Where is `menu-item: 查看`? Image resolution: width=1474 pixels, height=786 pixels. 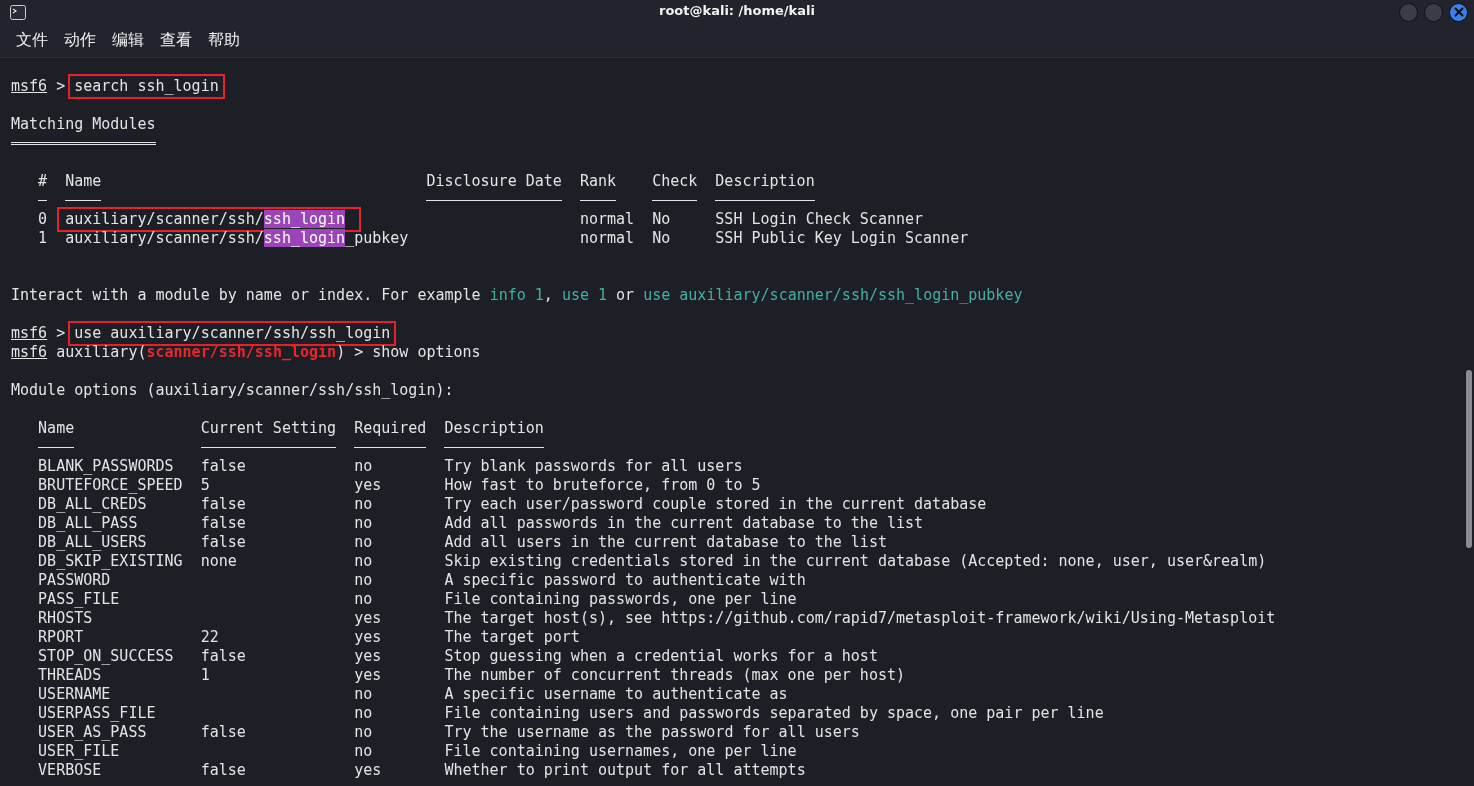 menu-item: 查看 is located at coordinates (176, 40).